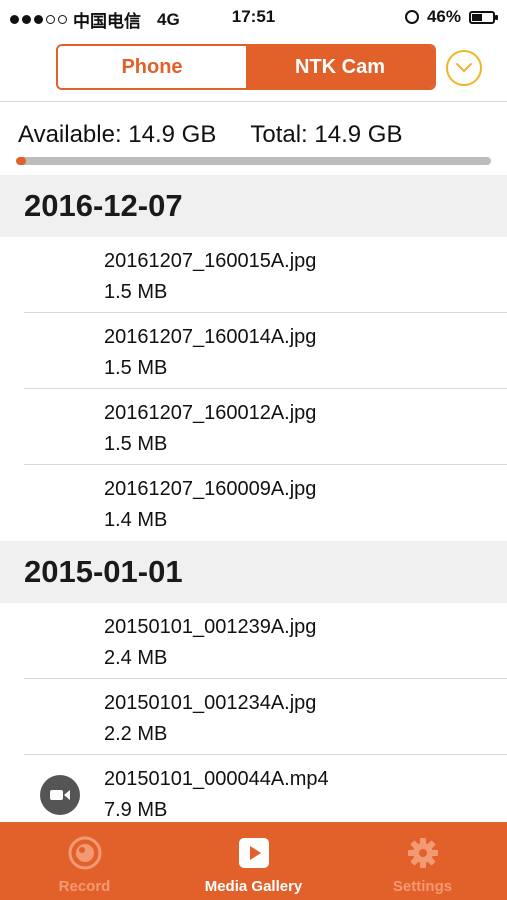 Image resolution: width=507 pixels, height=900 pixels. Describe the element at coordinates (253, 717) in the screenshot. I see `list-item: 20150101_001234A.jpg 2.2 MB` at that location.